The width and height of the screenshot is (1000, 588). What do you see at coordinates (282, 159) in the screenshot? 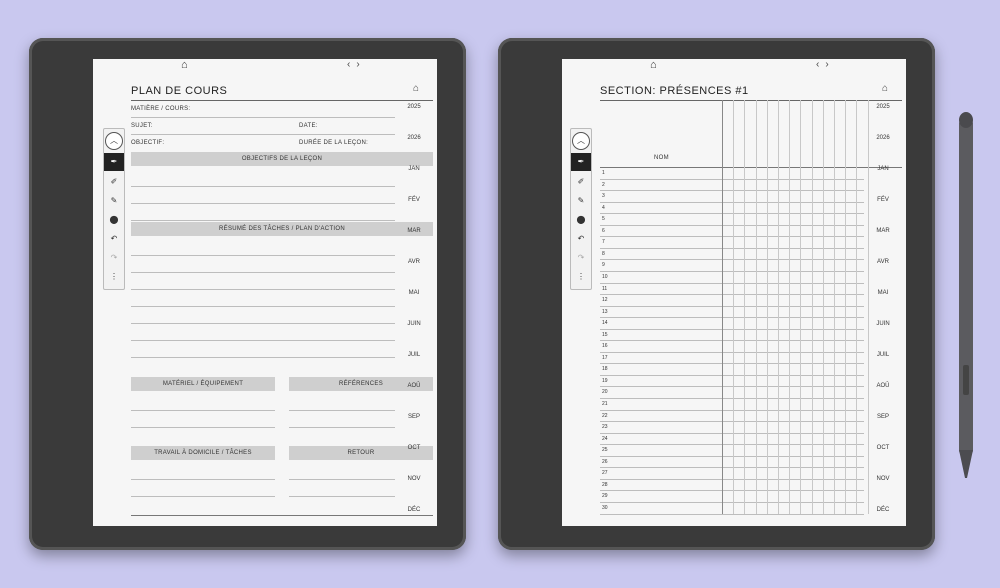
I see `section-header-objectifs: OBJECTIFS DE LA LEÇON` at bounding box center [282, 159].